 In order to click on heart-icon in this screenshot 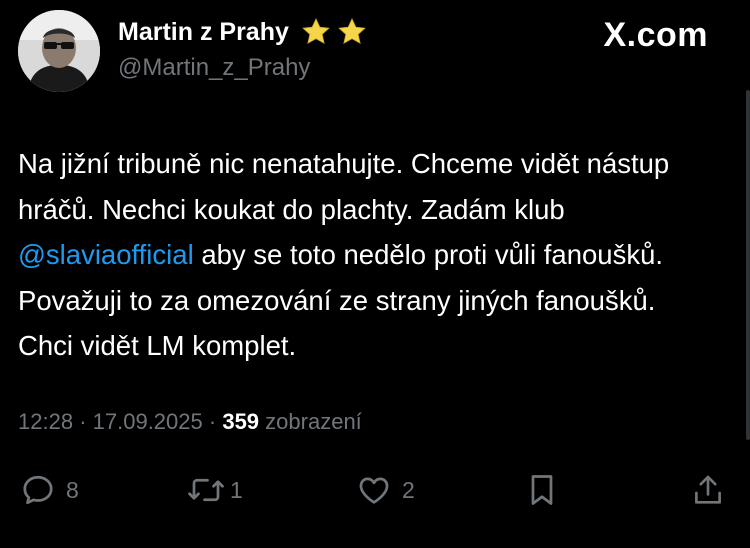, I will do `click(374, 490)`.